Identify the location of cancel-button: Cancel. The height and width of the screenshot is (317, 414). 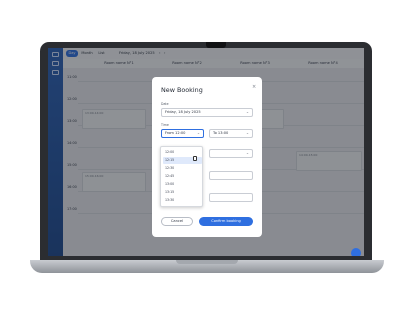
(177, 221).